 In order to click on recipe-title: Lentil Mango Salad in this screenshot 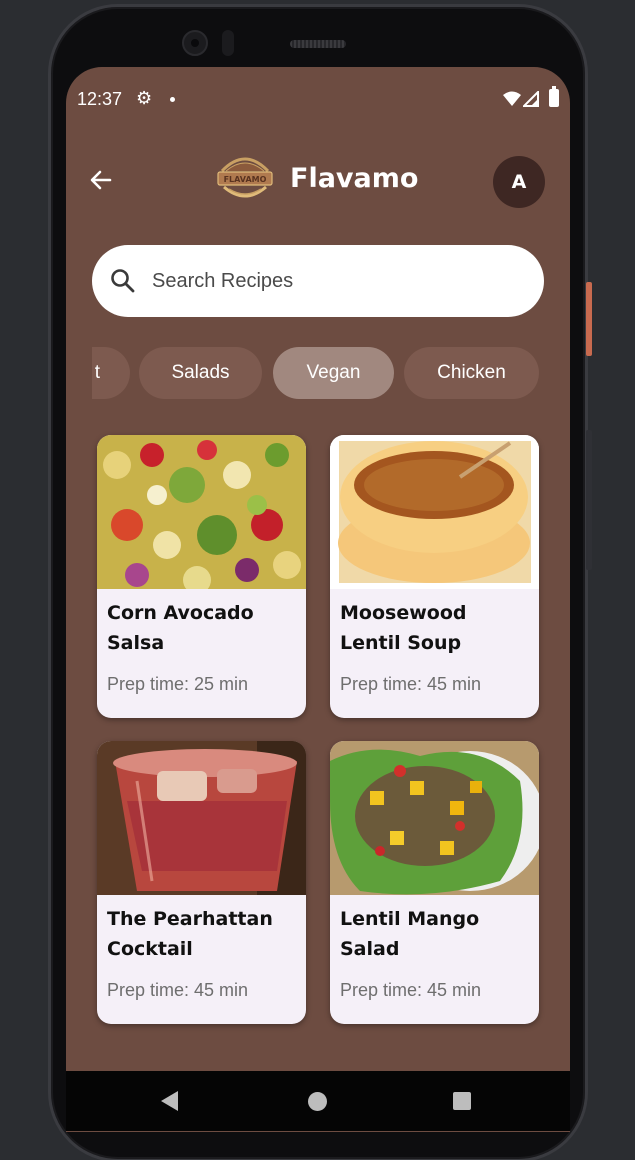, I will do `click(410, 934)`.